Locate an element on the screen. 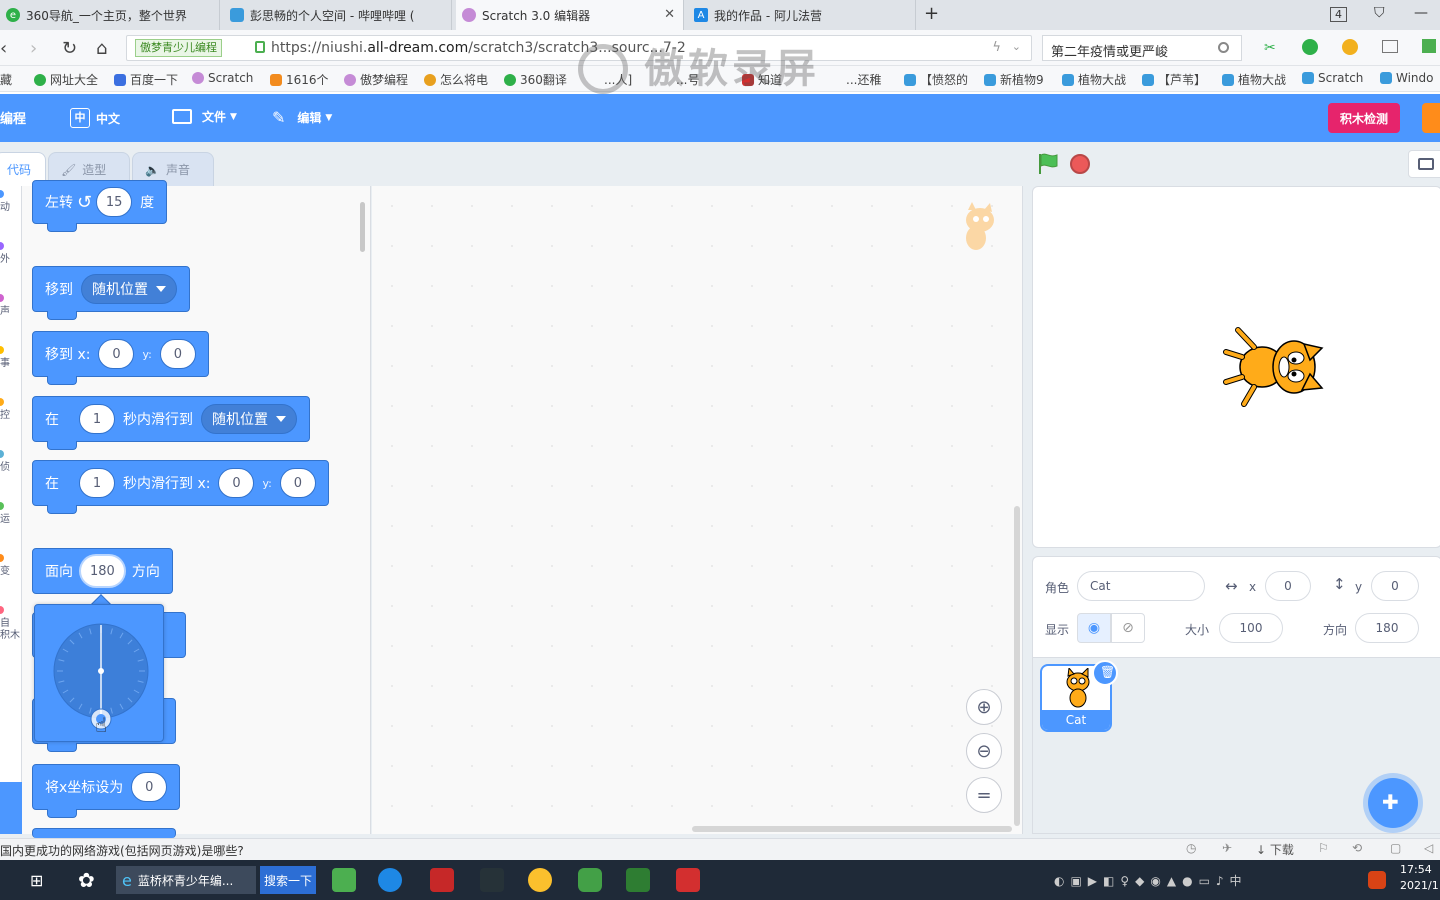  ime-icon is located at coordinates (1377, 880).